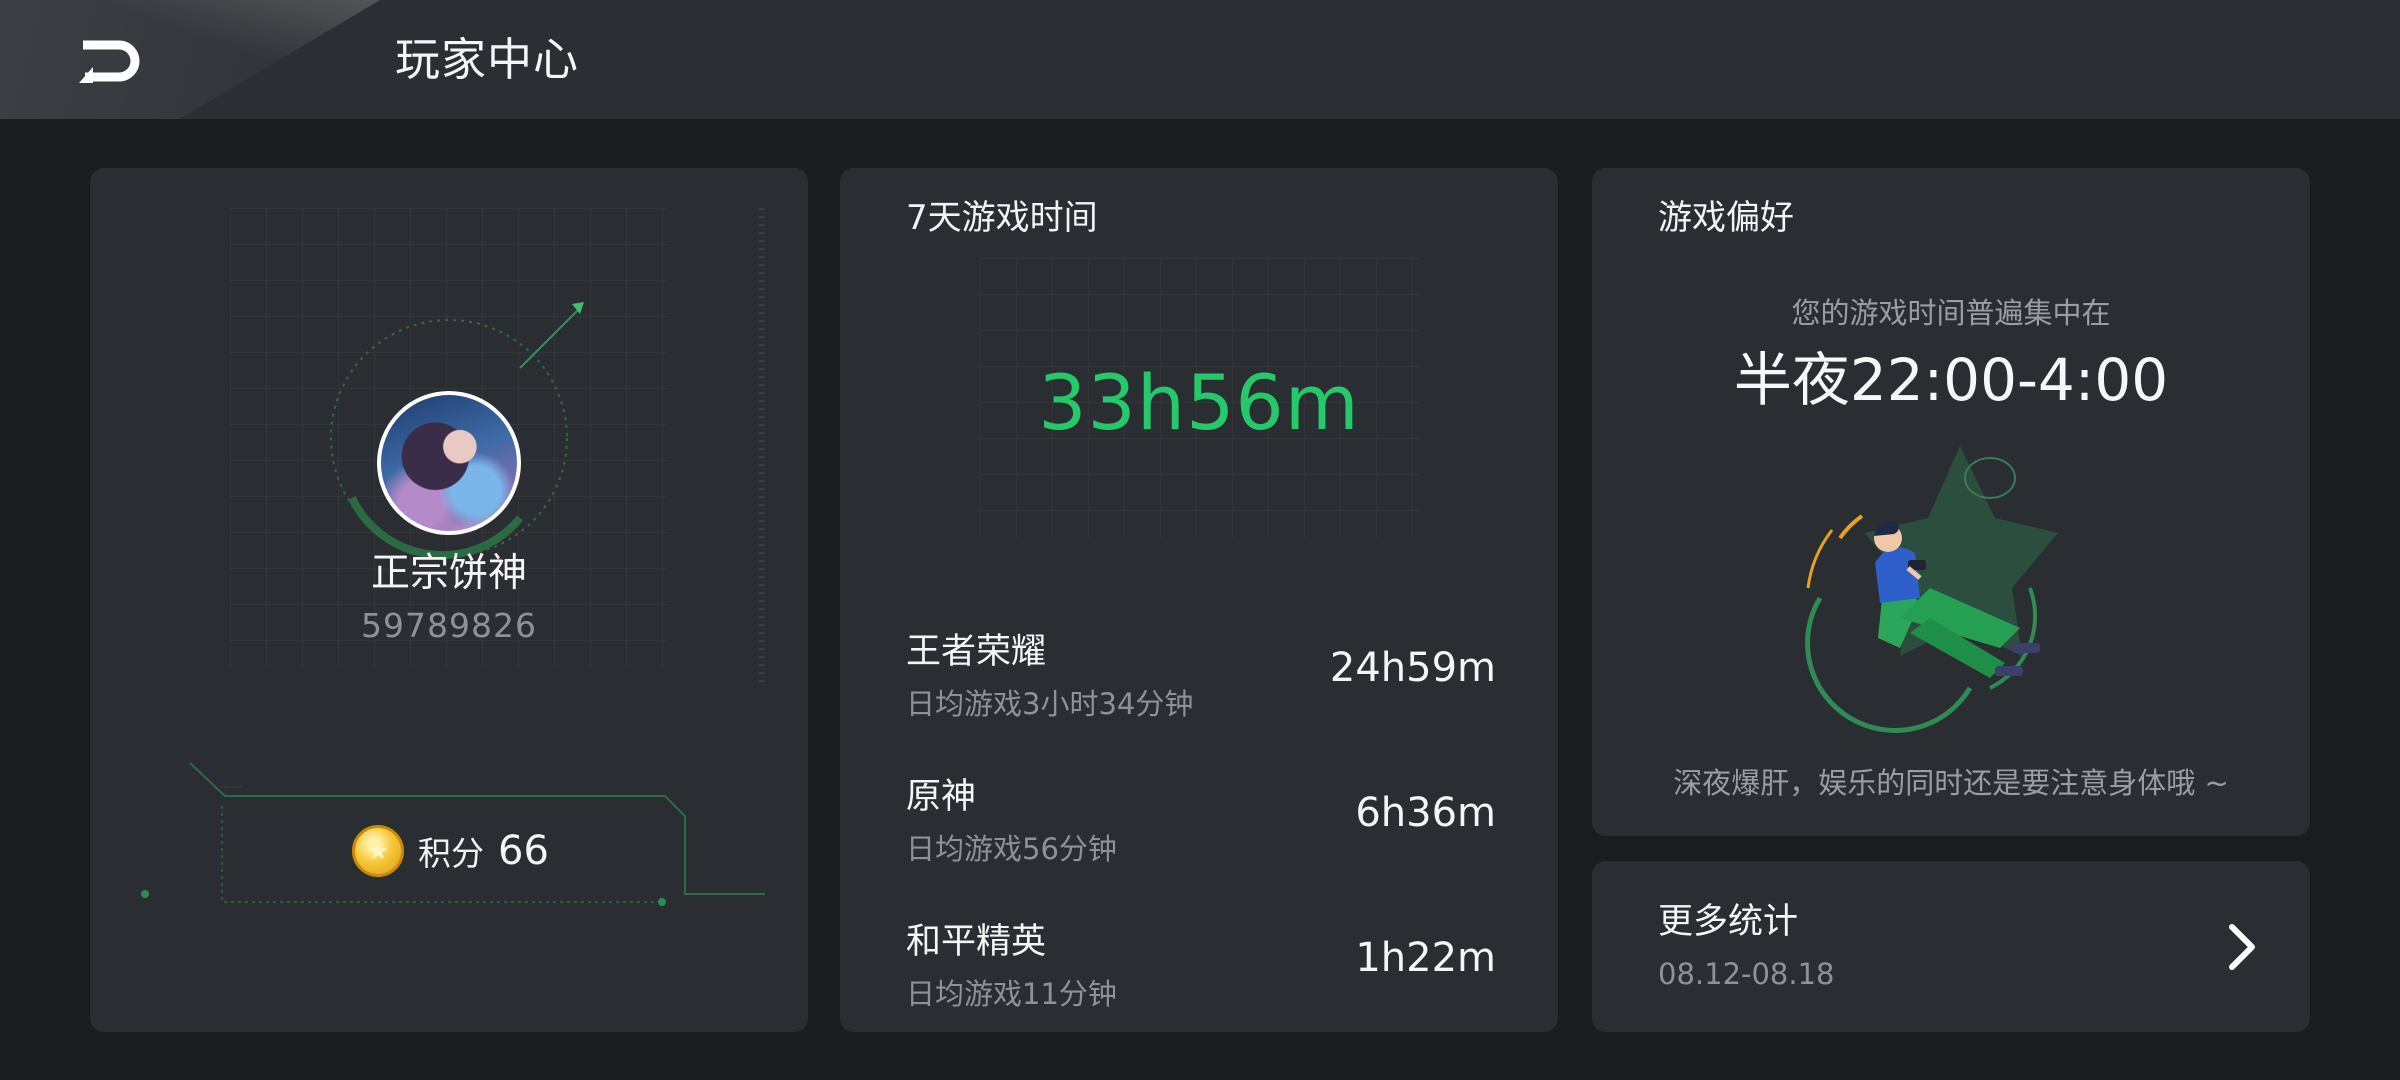  What do you see at coordinates (1011, 994) in the screenshot?
I see `game-daily-average: 日均游戏11分钟` at bounding box center [1011, 994].